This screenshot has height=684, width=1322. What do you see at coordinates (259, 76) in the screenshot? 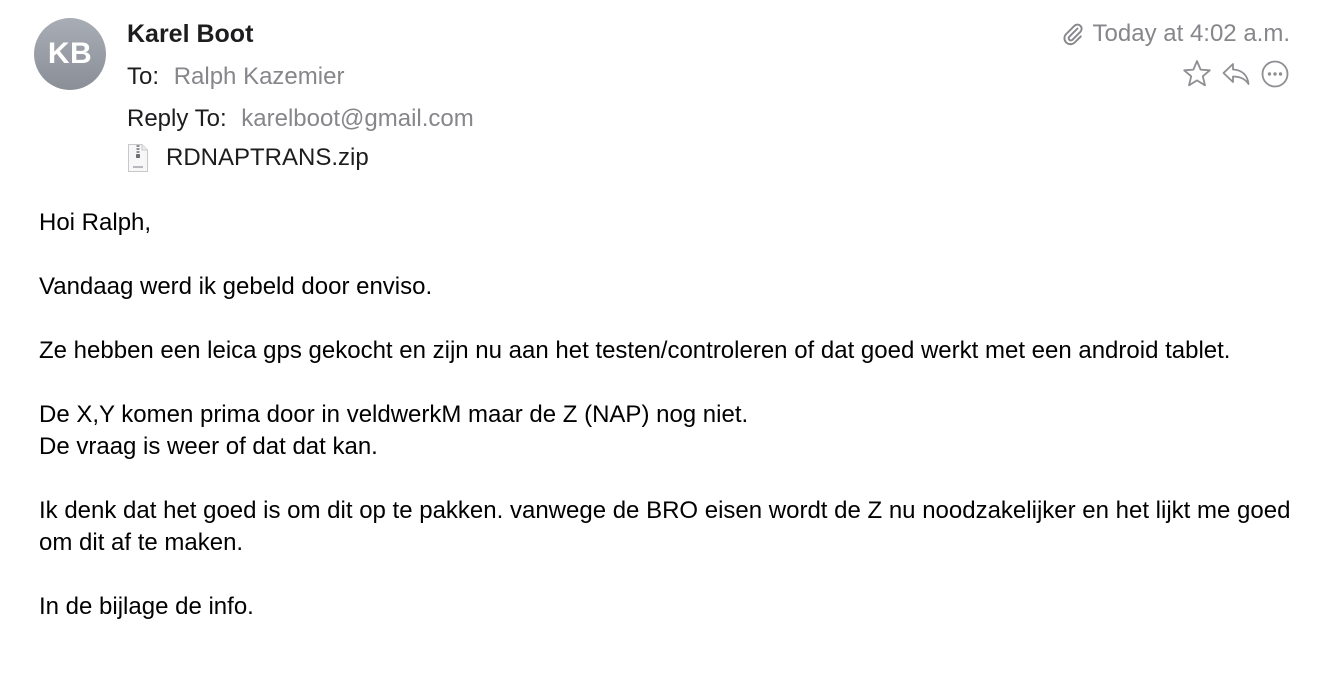
I see `to-recipient: Ralph Kazemier` at bounding box center [259, 76].